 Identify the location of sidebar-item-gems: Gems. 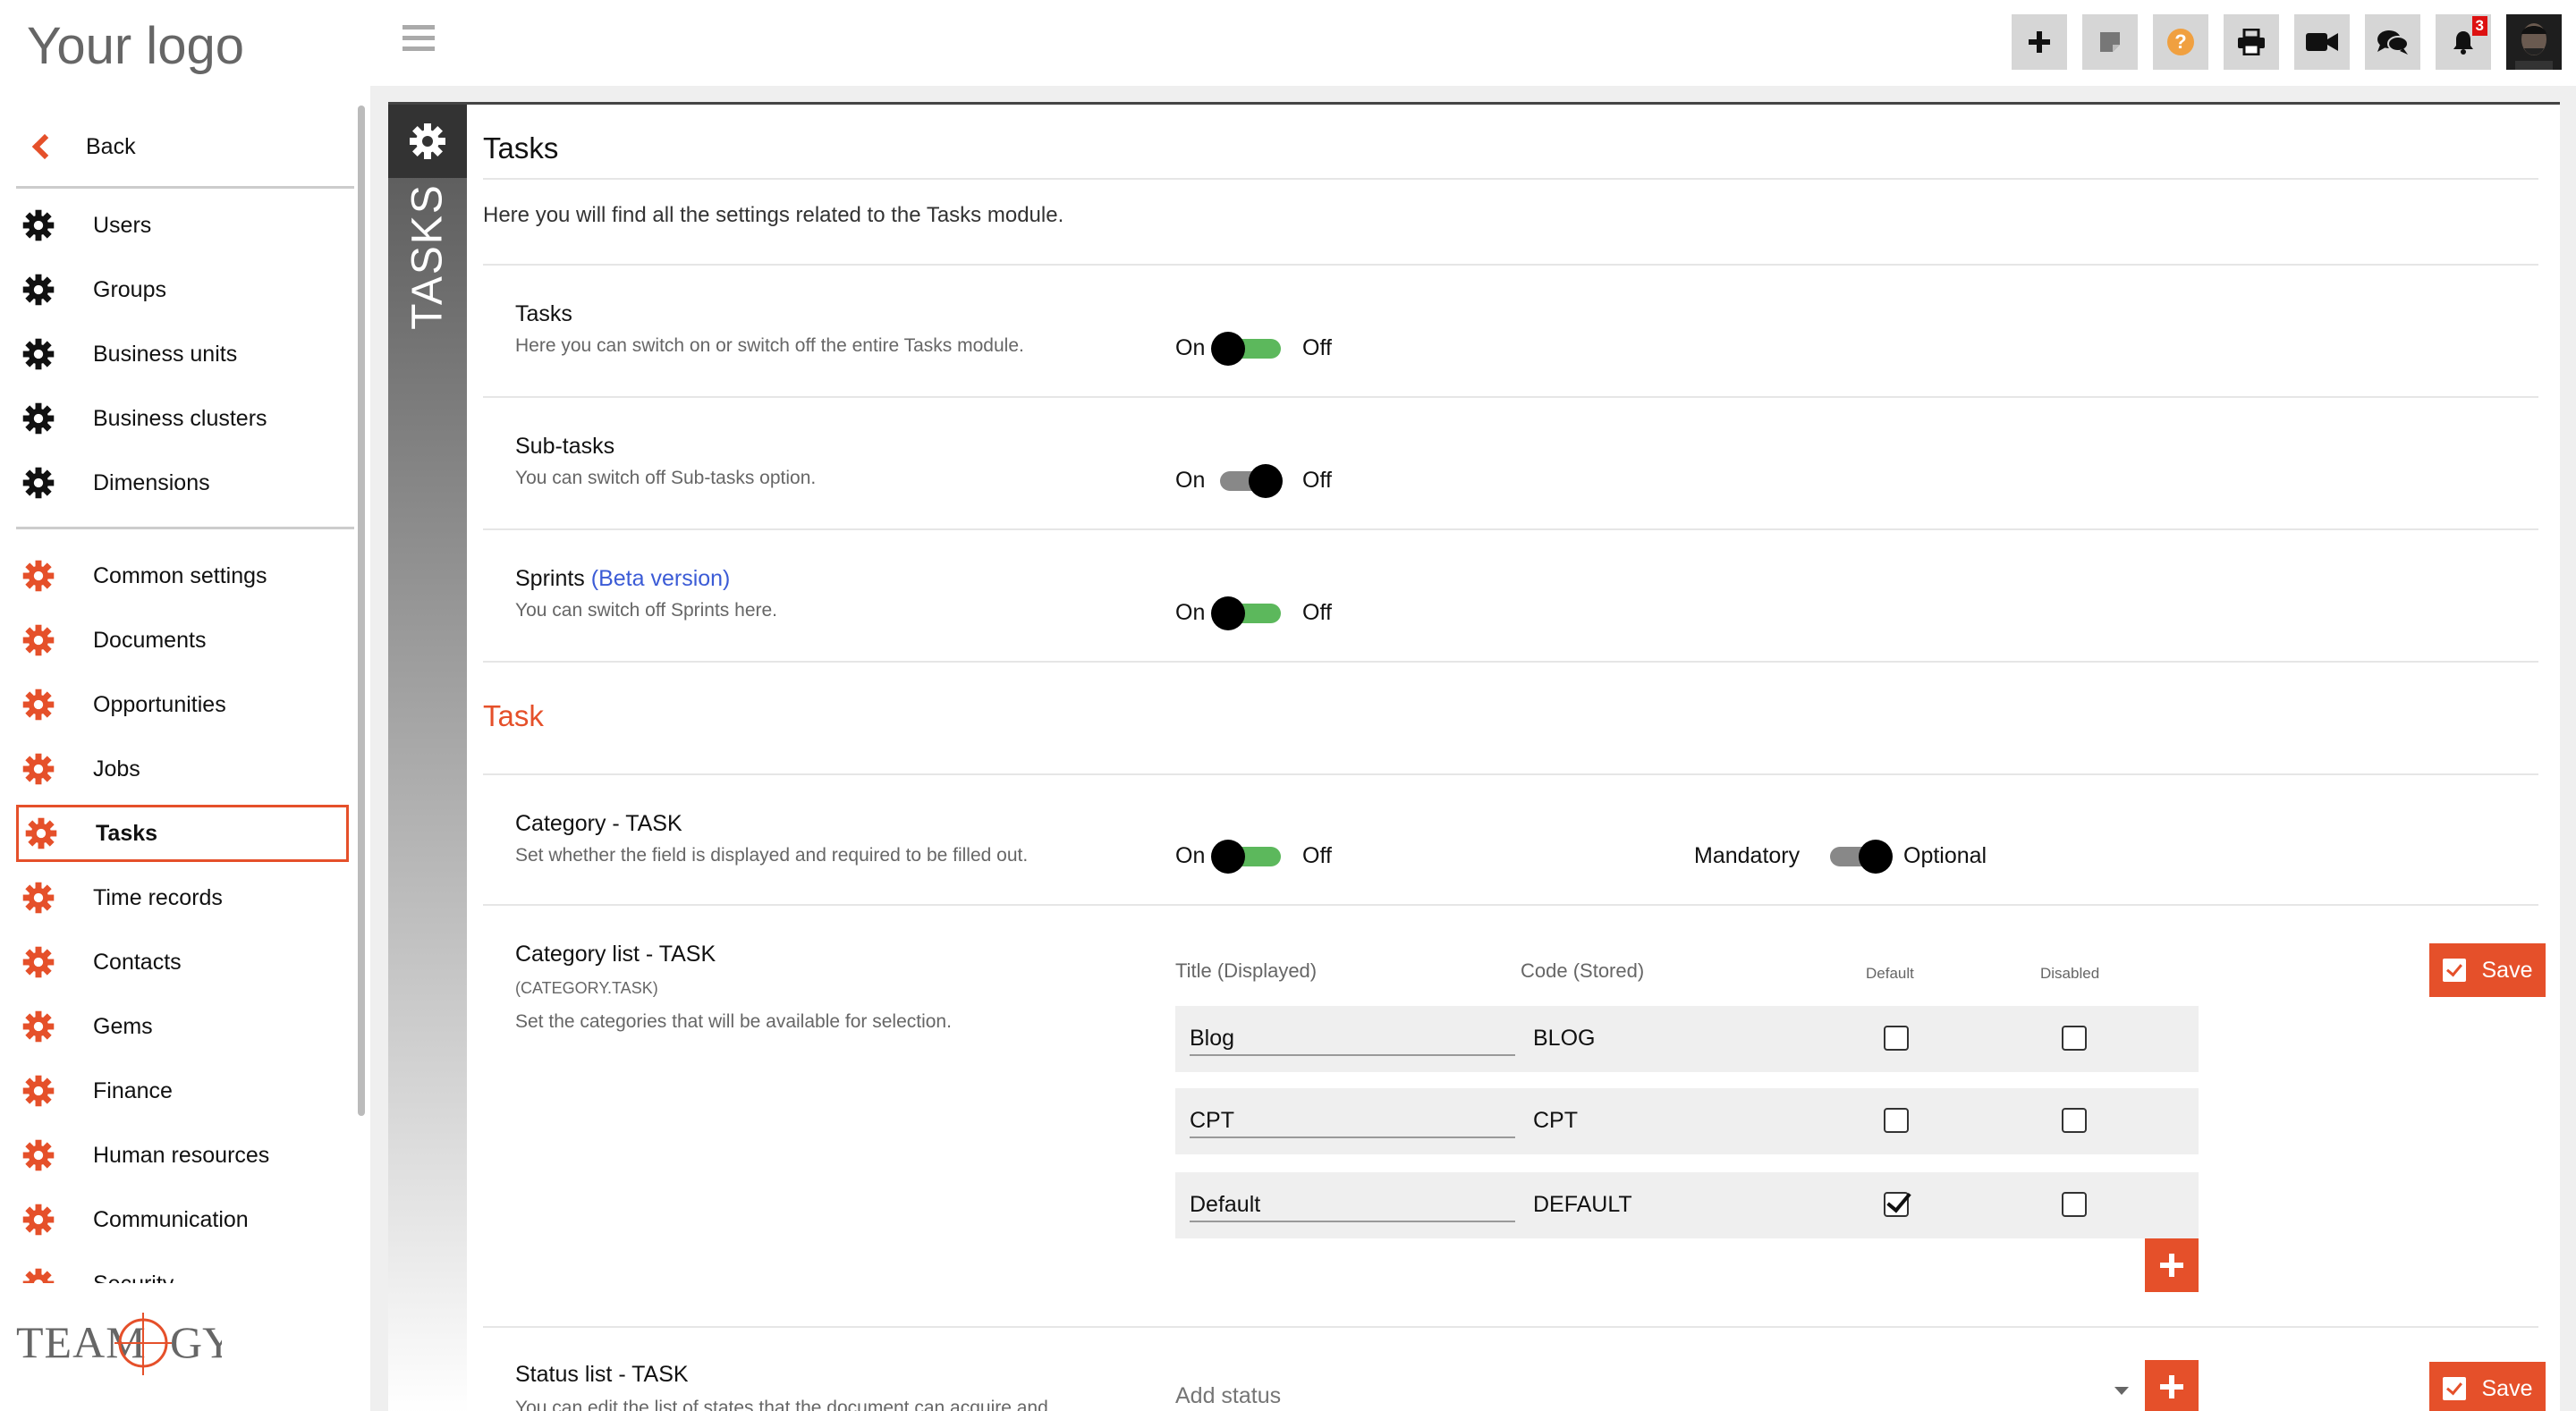
(182, 1026).